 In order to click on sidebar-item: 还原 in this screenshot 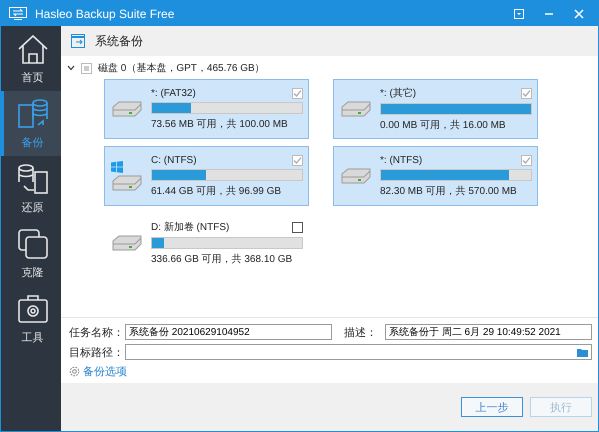, I will do `click(31, 188)`.